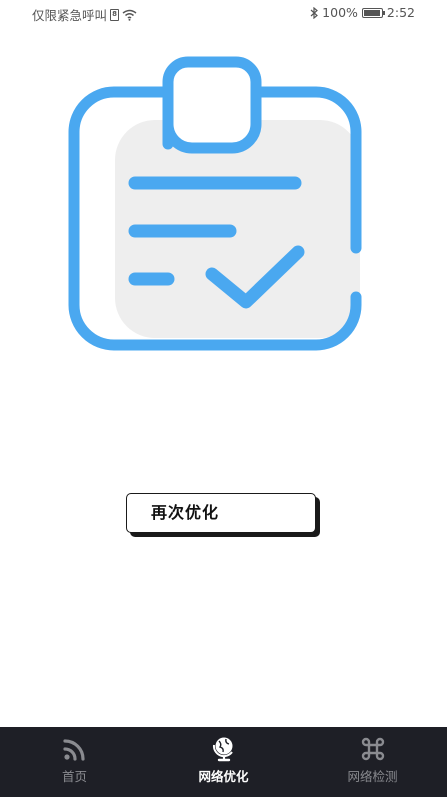 The height and width of the screenshot is (797, 447). What do you see at coordinates (224, 749) in the screenshot?
I see `globe-icon` at bounding box center [224, 749].